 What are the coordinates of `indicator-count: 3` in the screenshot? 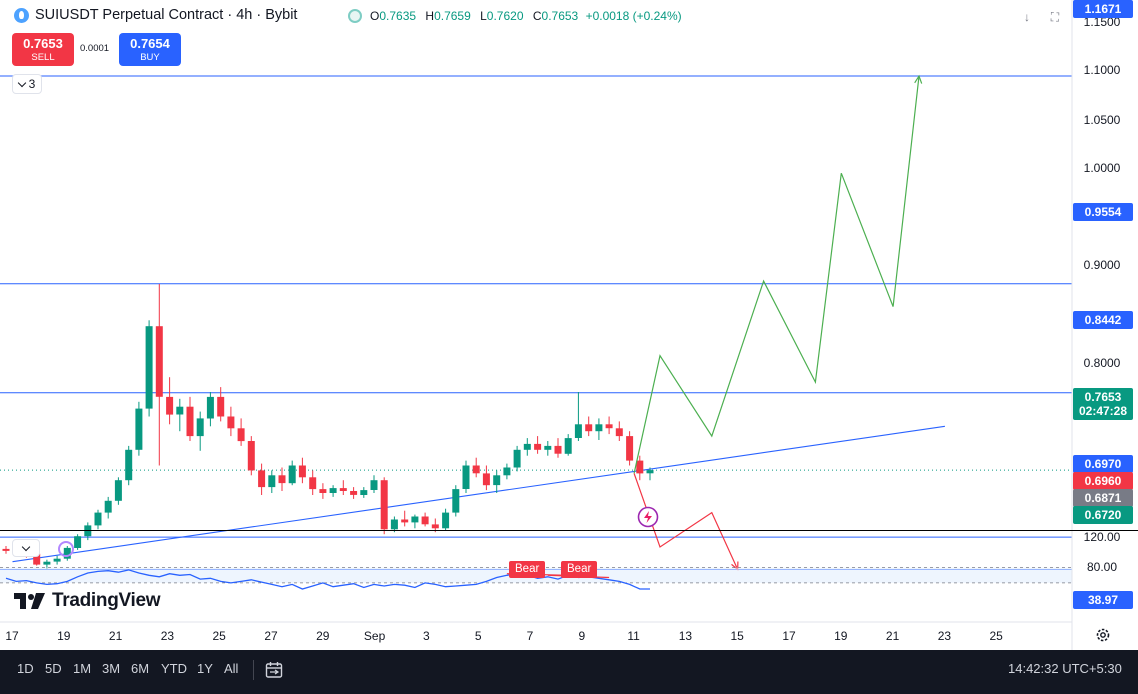 It's located at (32, 84).